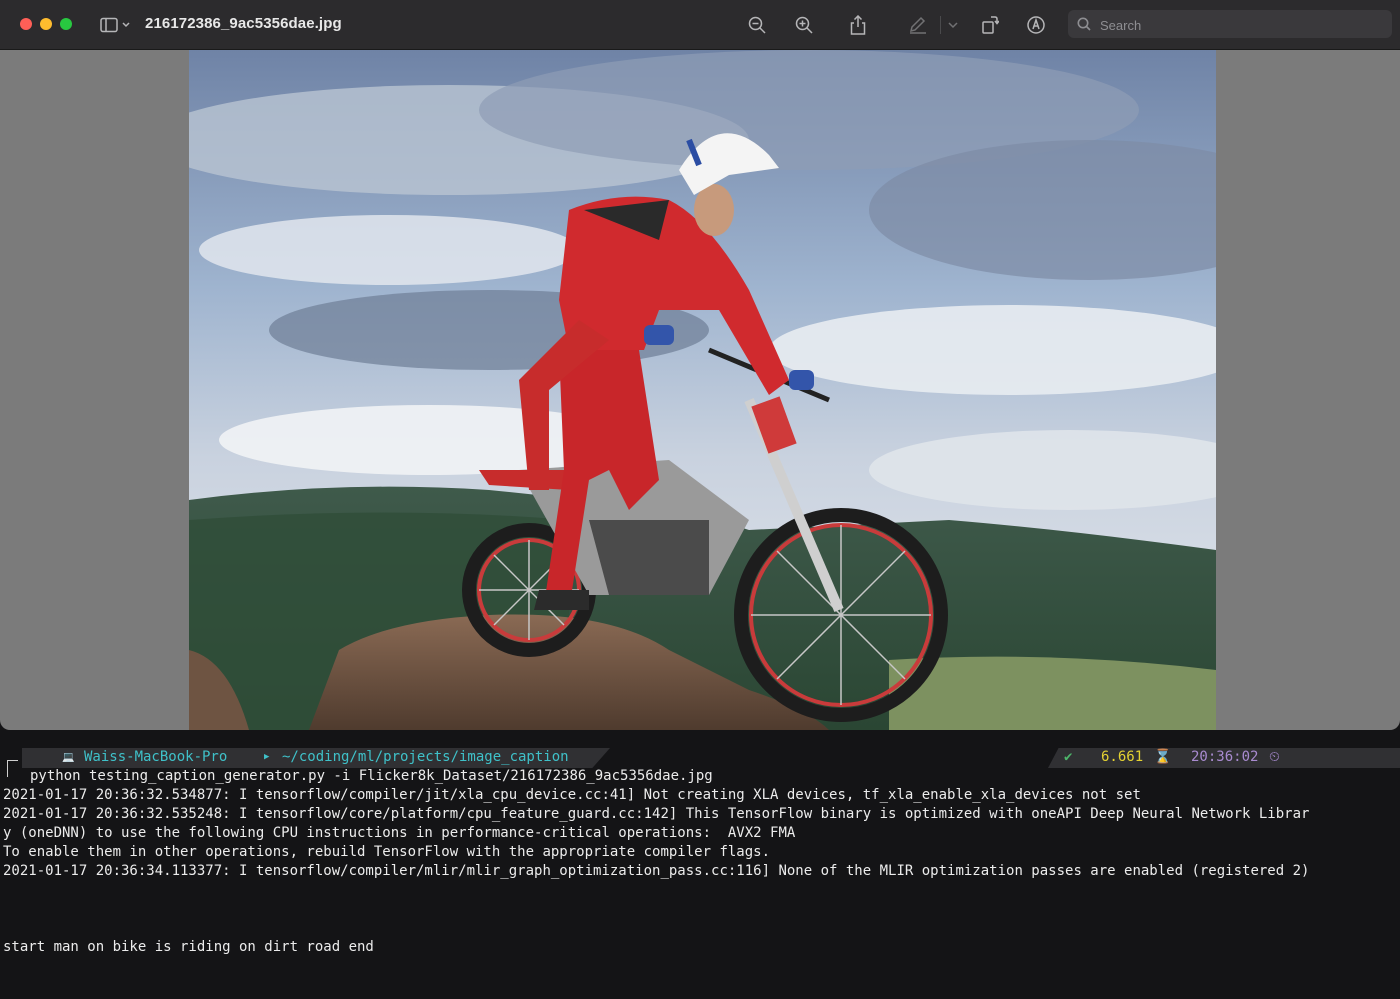 The width and height of the screenshot is (1400, 999). I want to click on sidebar-icon, so click(115, 25).